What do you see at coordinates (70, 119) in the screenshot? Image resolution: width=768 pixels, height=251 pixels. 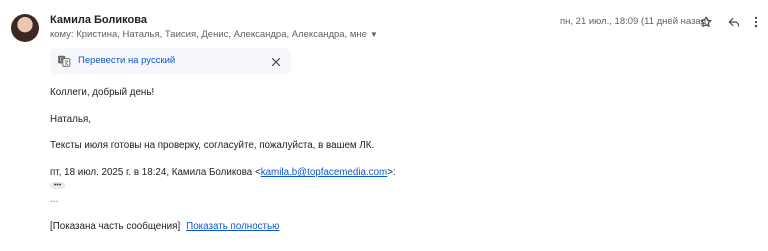 I see `addressee-text: Наталья,` at bounding box center [70, 119].